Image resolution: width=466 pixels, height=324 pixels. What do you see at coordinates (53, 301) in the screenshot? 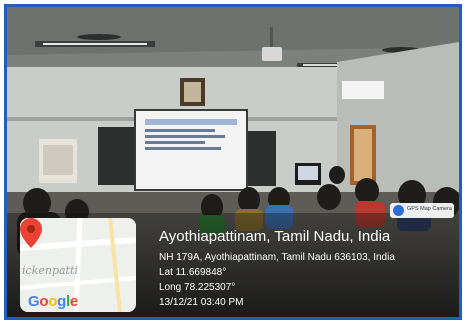
I see `google-logo: Google` at bounding box center [53, 301].